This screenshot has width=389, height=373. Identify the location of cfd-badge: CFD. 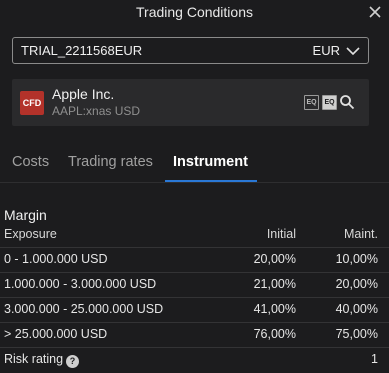
(32, 103).